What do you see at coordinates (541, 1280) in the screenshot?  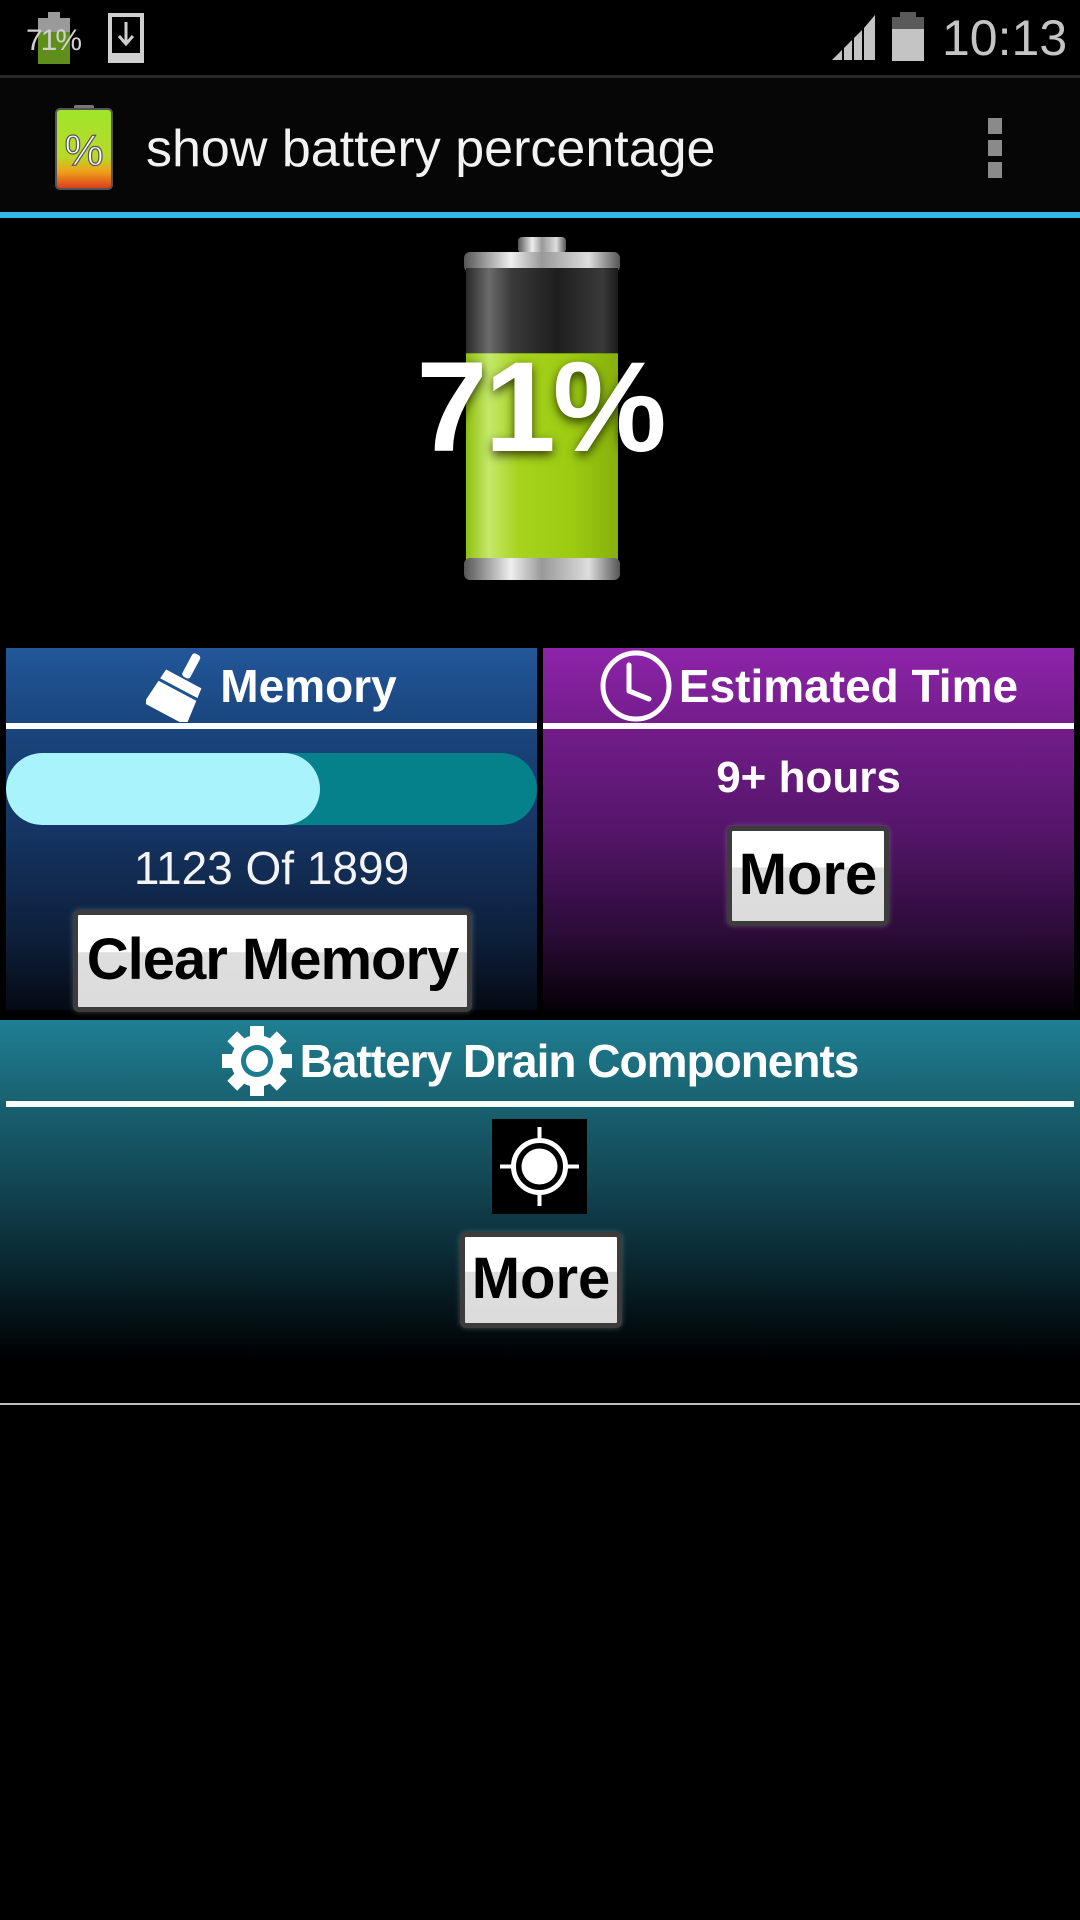 I see `battery-drain-more-button: More` at bounding box center [541, 1280].